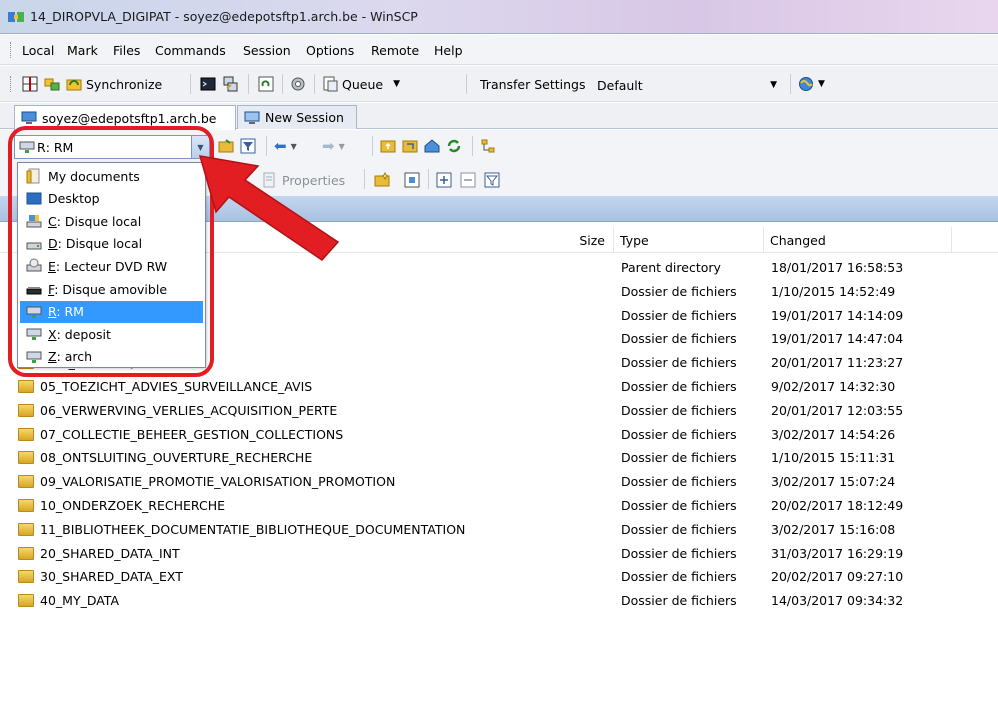  Describe the element at coordinates (121, 505) in the screenshot. I see `file-name-cell: 10_ONDERZOEK_RECHERCHE` at that location.